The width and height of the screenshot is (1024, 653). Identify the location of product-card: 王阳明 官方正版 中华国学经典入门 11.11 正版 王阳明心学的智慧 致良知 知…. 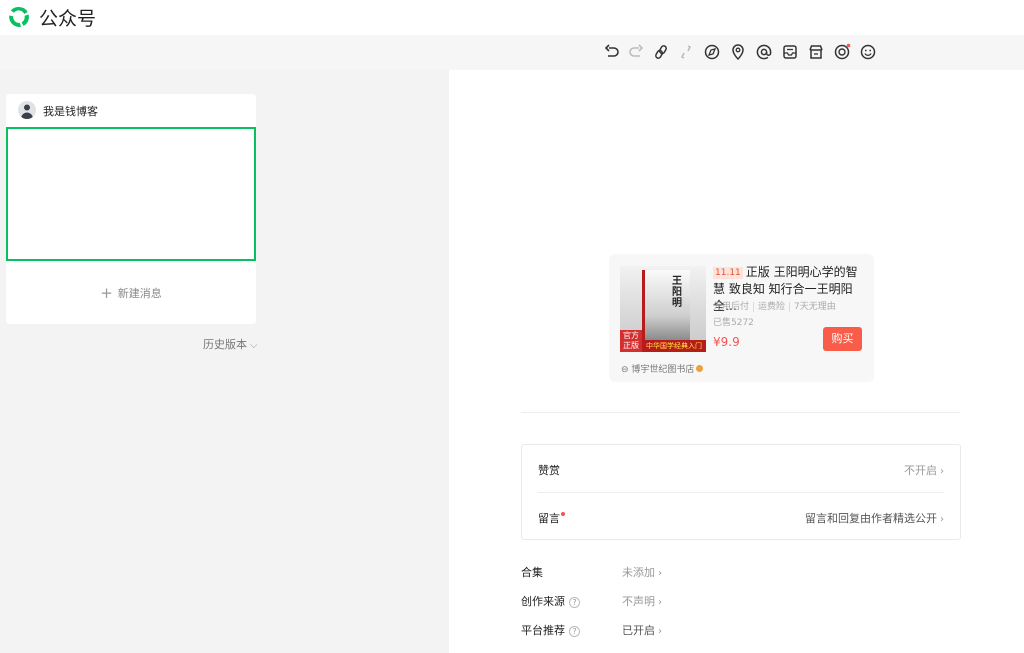
(741, 318).